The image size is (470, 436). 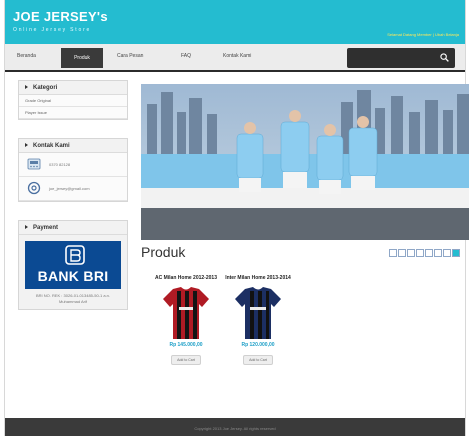 I want to click on site-title: JOE JERSEY's, so click(x=60, y=16).